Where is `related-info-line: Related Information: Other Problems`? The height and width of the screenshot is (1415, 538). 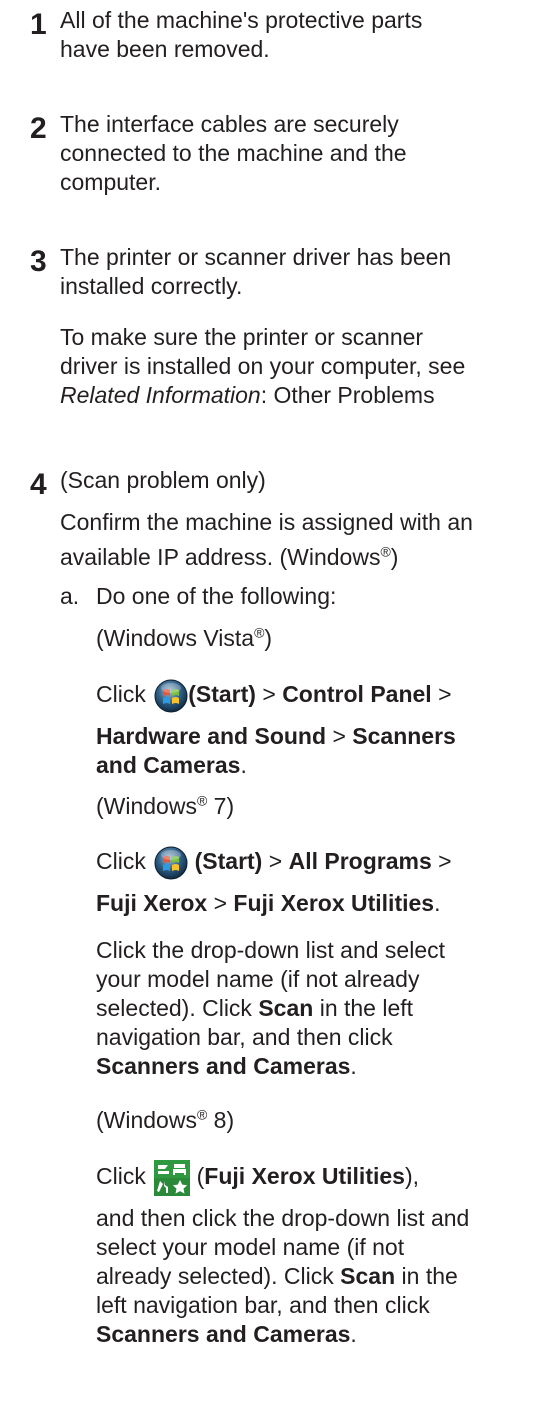
related-info-line: Related Information: Other Problems is located at coordinates (295, 395).